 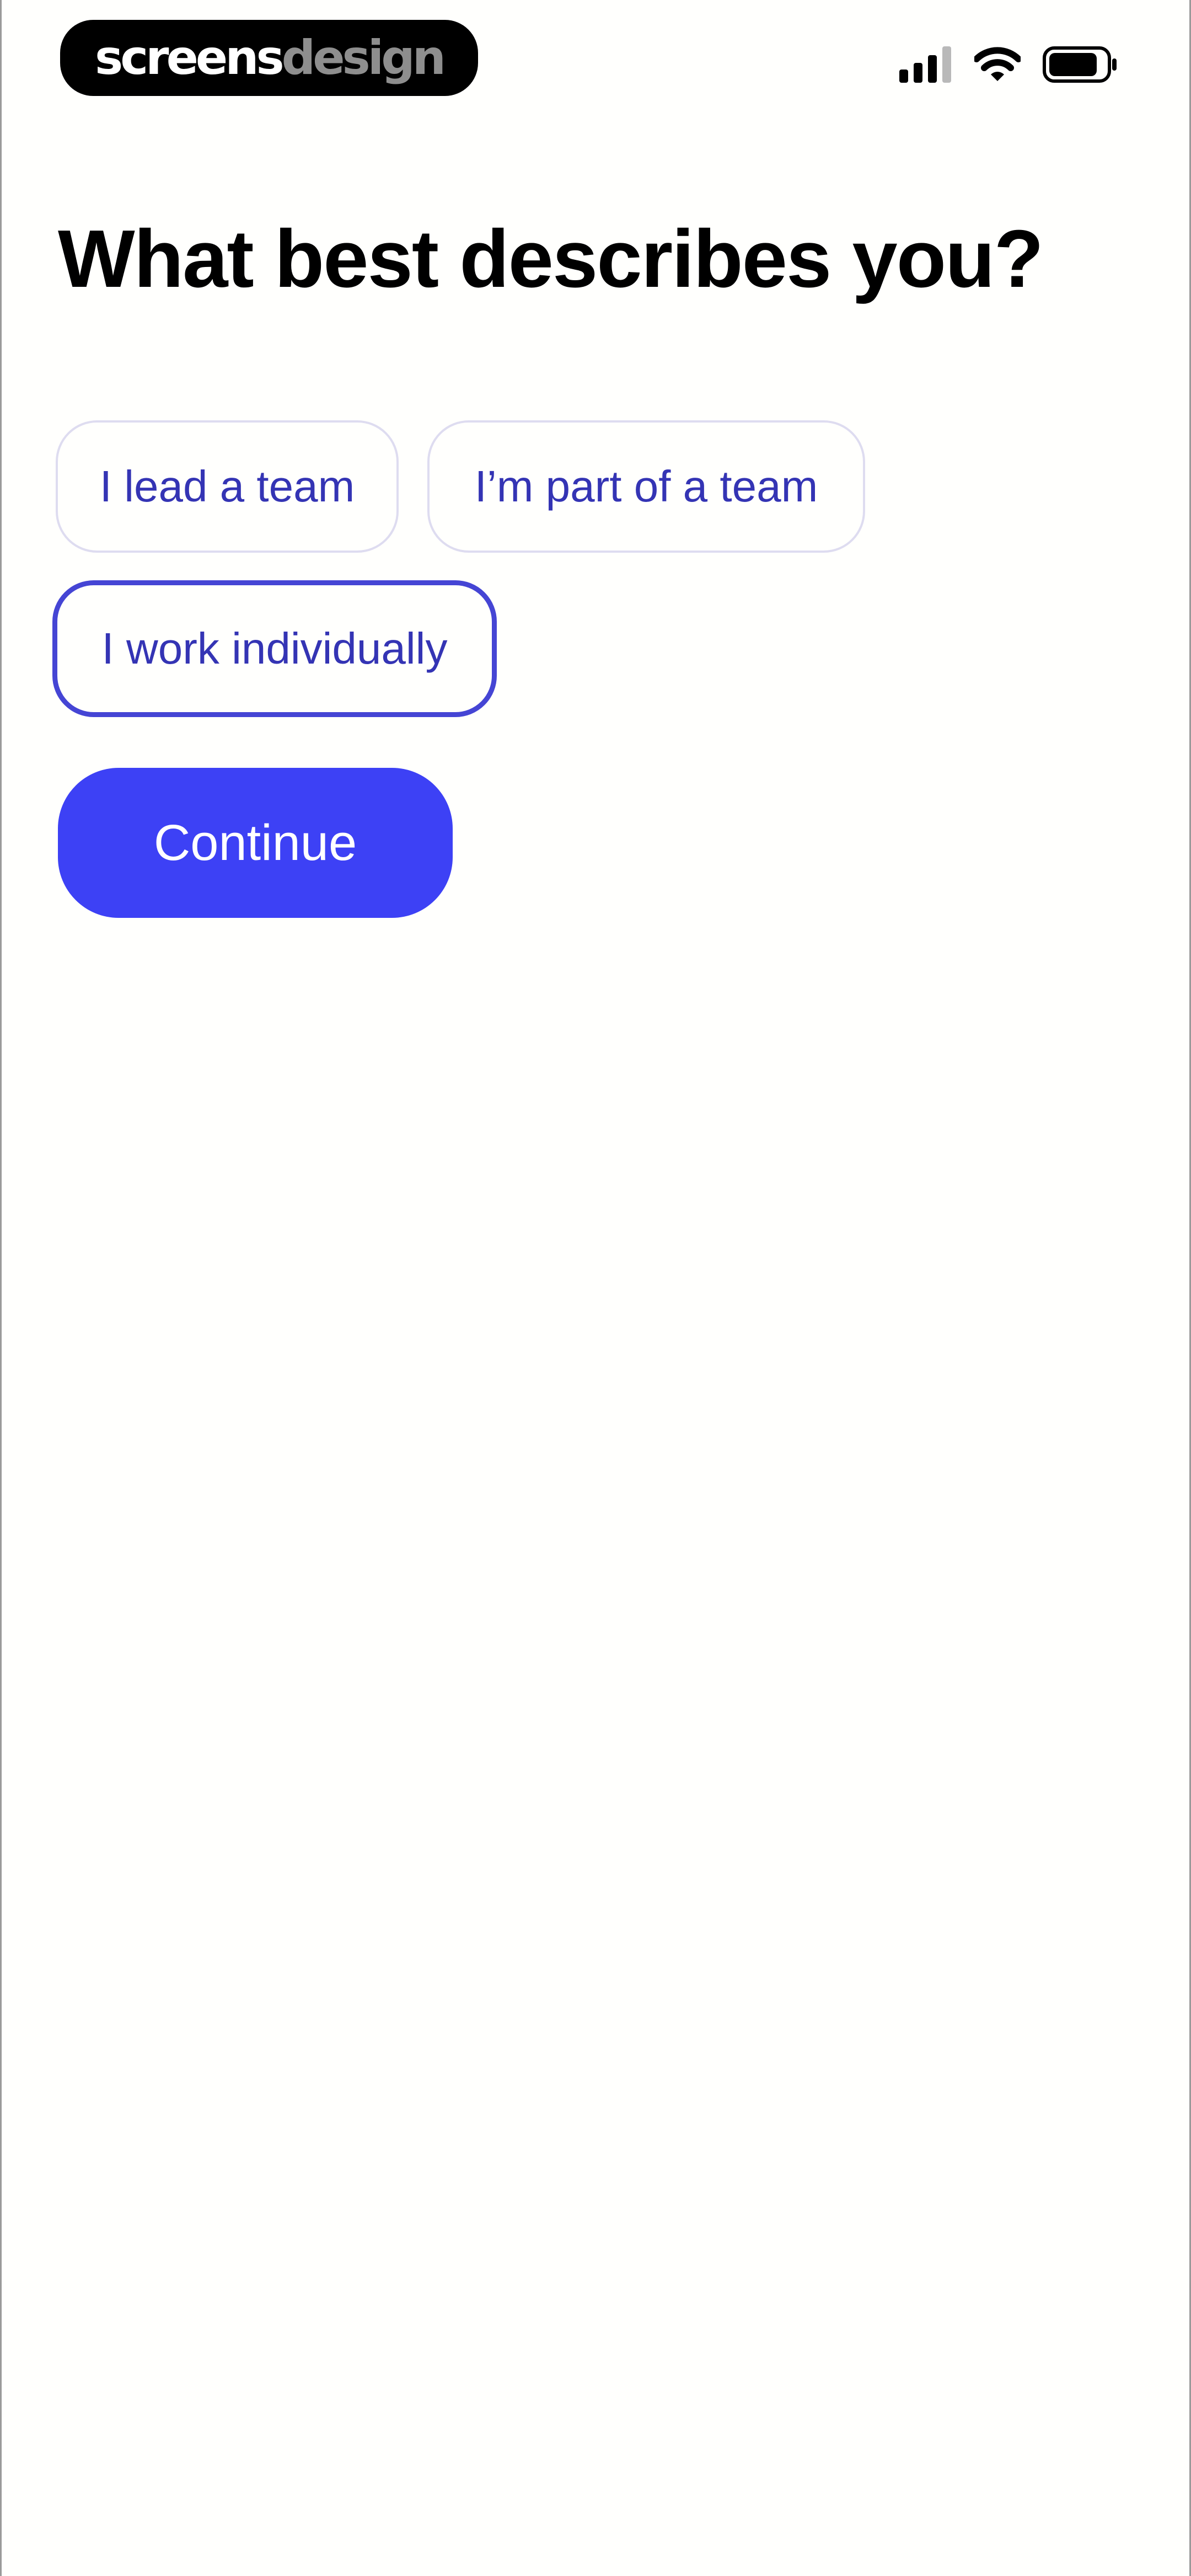 What do you see at coordinates (646, 486) in the screenshot?
I see `option-part-of-team: I’m part of a team` at bounding box center [646, 486].